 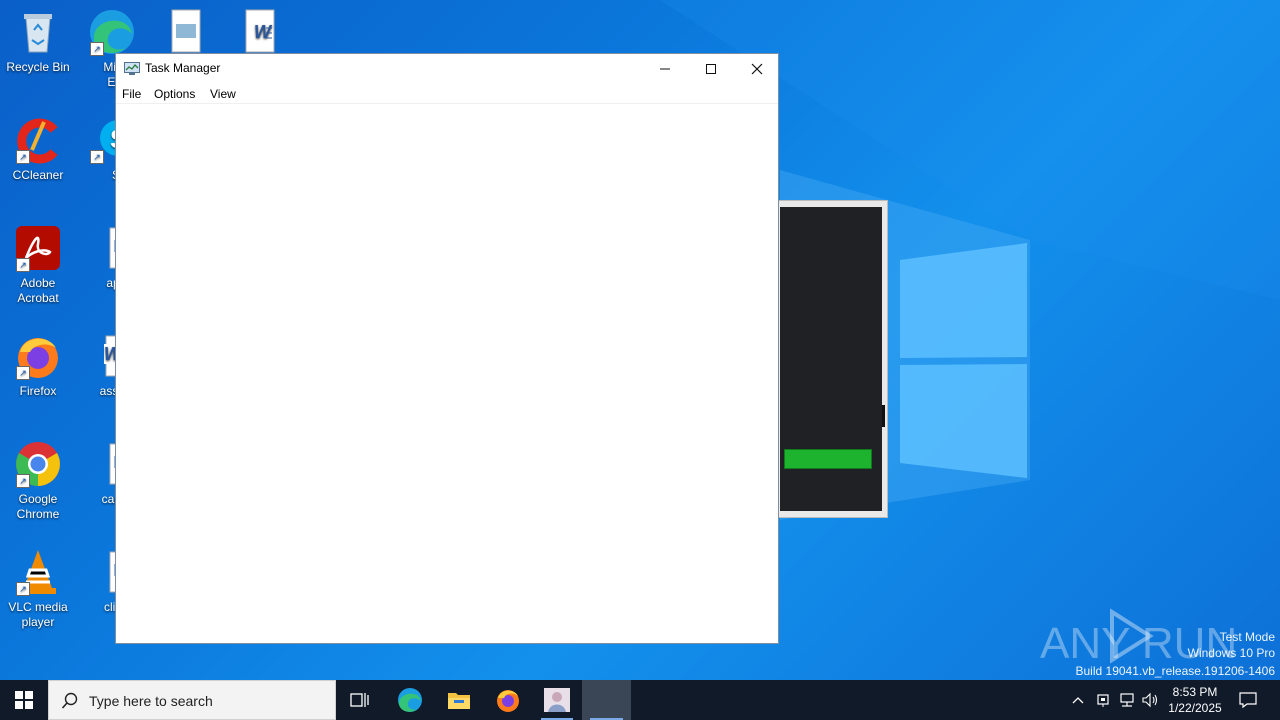 I want to click on menu-bar: File Options View, so click(x=447, y=94).